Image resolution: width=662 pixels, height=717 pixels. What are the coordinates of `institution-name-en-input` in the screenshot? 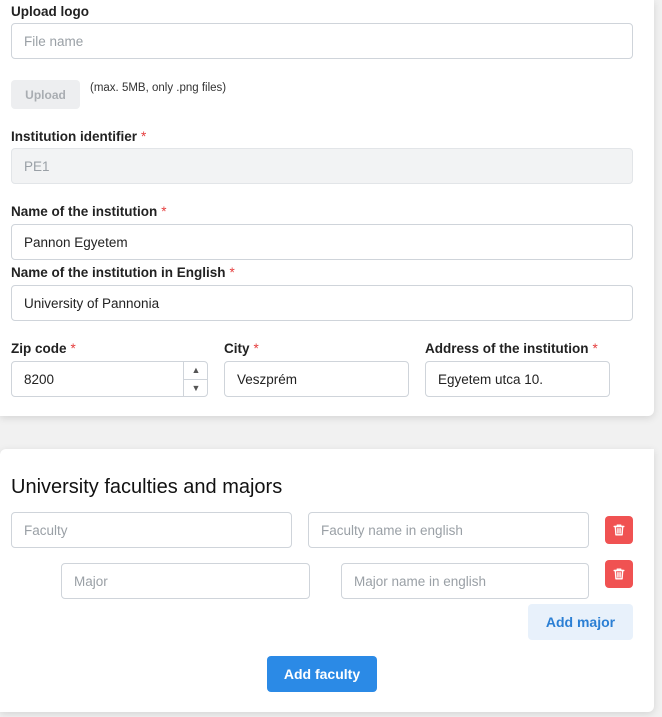 It's located at (322, 303).